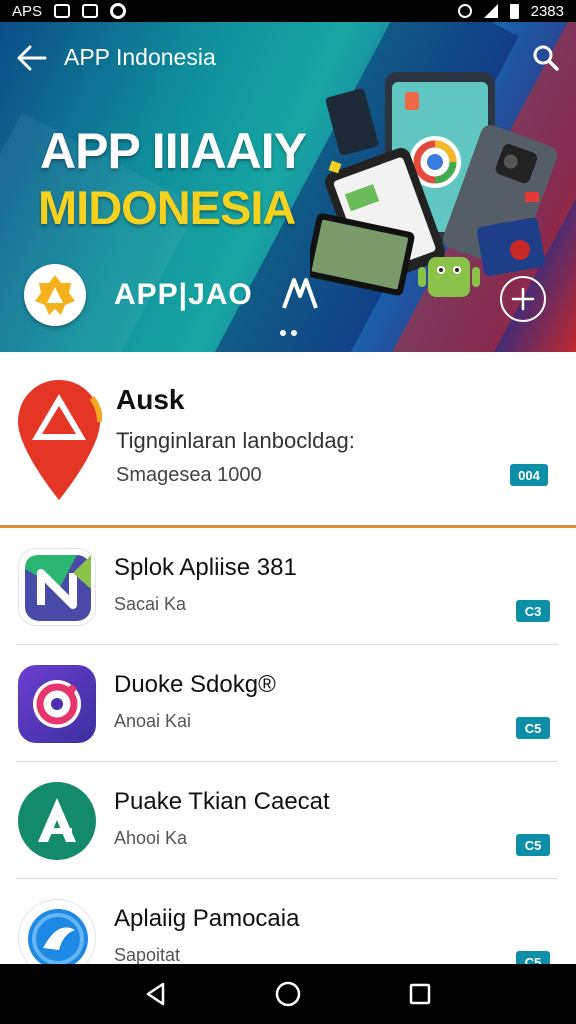 The width and height of the screenshot is (576, 1024). I want to click on featured-badge, so click(55, 295).